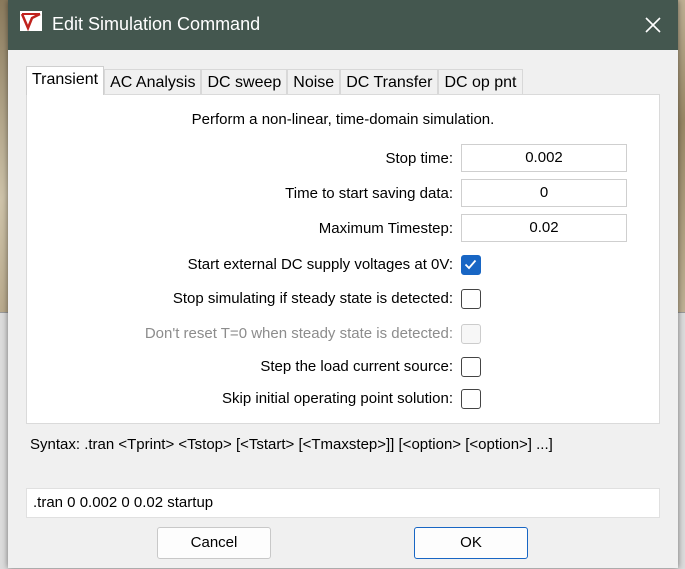  What do you see at coordinates (369, 193) in the screenshot?
I see `start-saving-label: Time to start saving data:` at bounding box center [369, 193].